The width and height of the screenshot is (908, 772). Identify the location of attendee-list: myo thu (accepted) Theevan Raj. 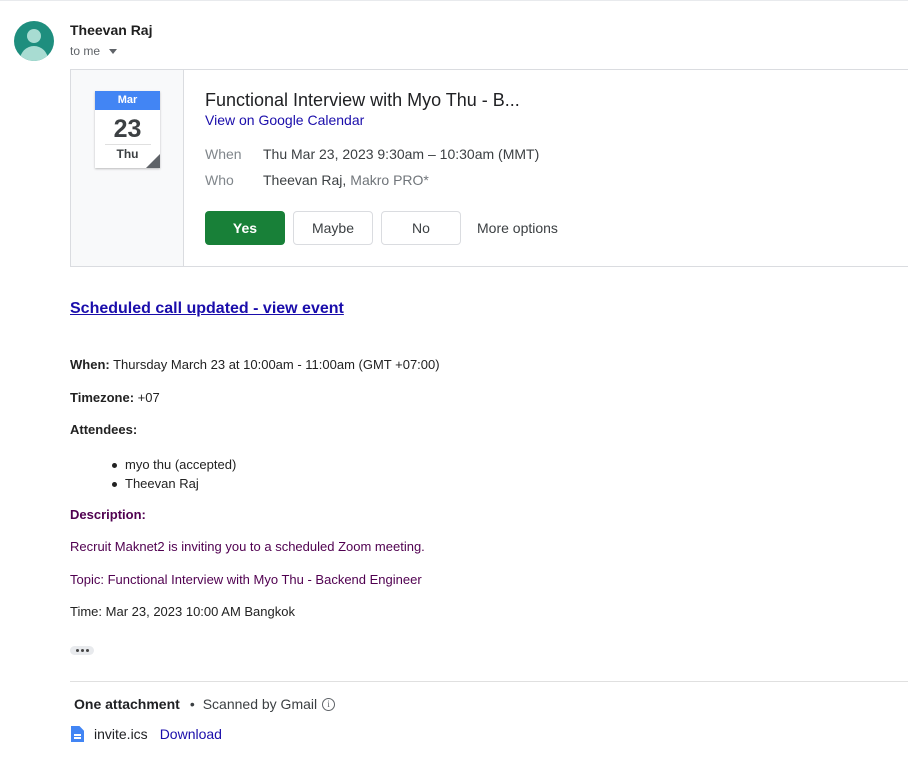
(174, 474).